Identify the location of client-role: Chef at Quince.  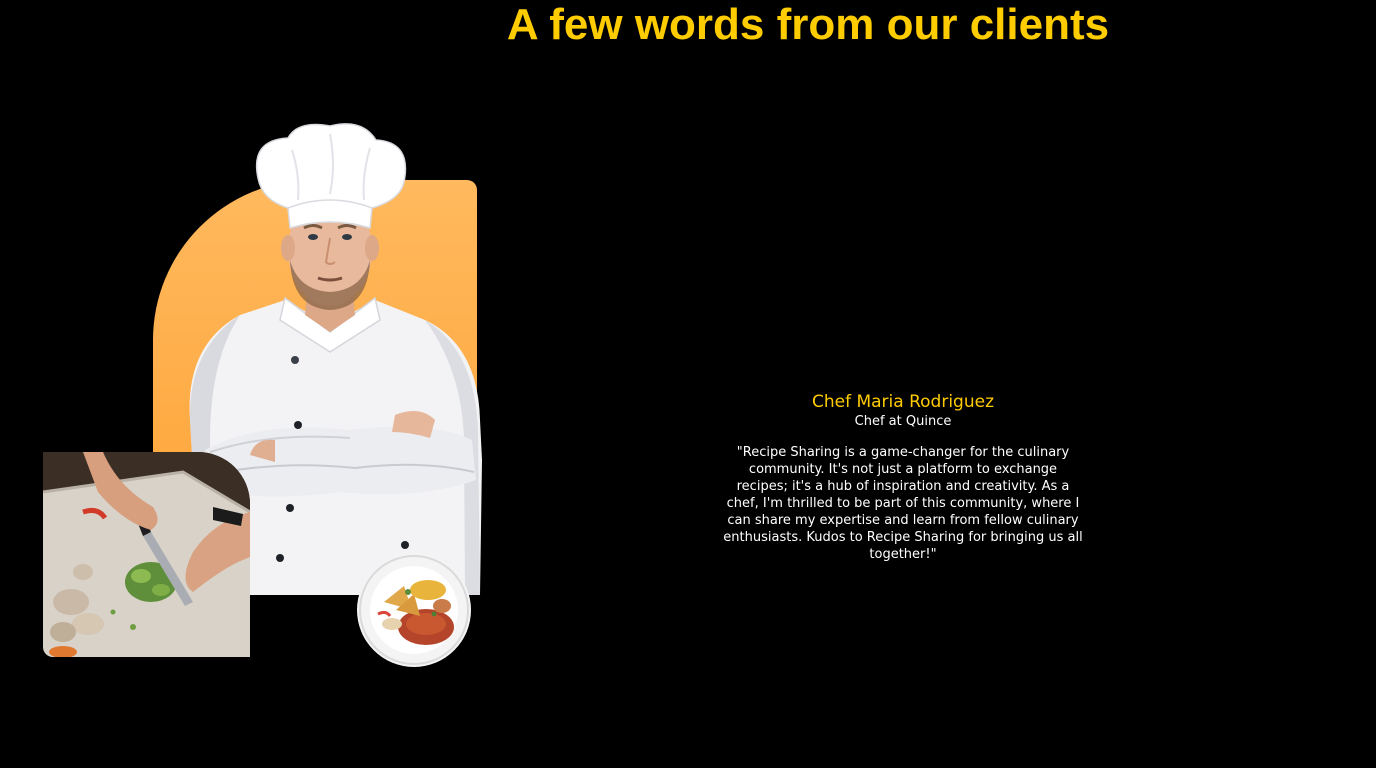
(903, 421).